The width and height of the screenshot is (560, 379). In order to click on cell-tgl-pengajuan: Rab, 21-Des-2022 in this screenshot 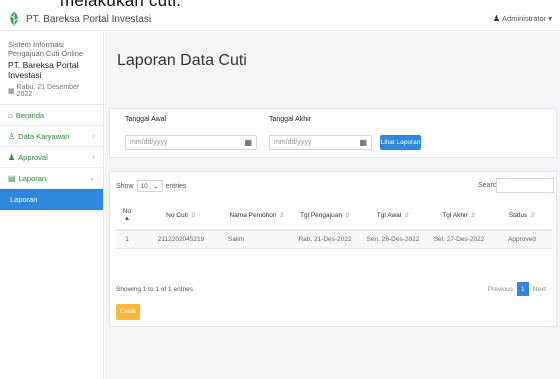, I will do `click(325, 239)`.